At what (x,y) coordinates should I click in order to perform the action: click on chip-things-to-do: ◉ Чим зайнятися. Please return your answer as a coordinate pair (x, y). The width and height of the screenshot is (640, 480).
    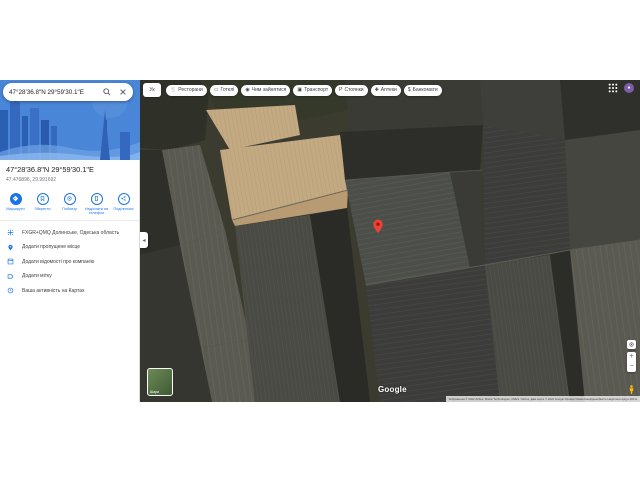
    Looking at the image, I should click on (266, 90).